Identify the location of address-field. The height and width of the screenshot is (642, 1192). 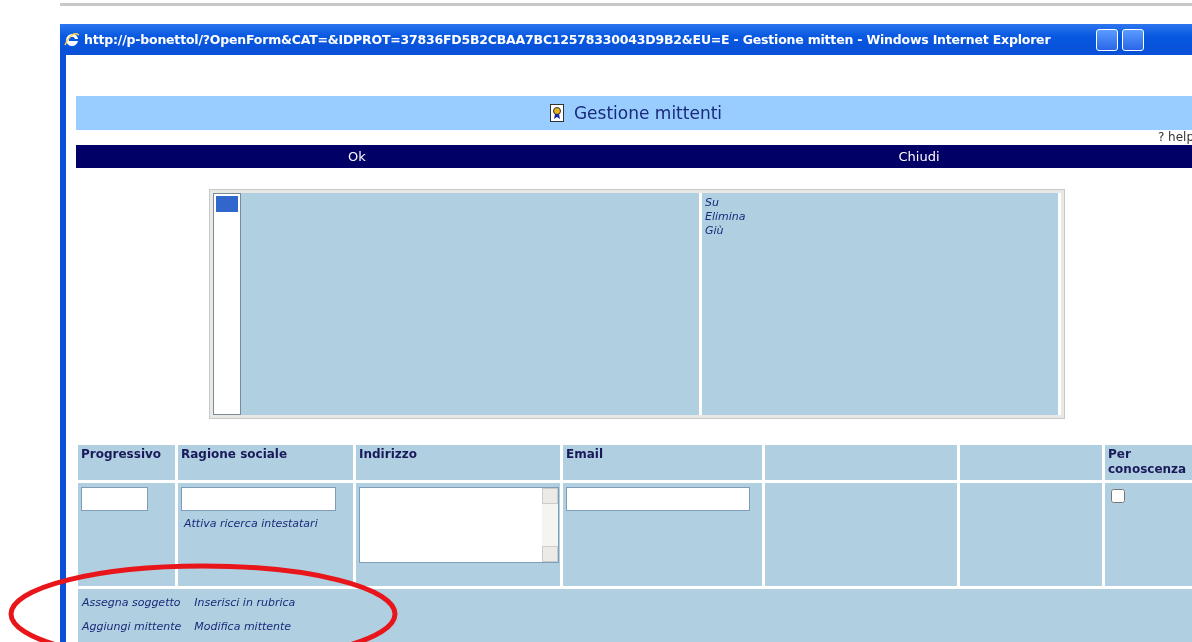
(459, 525).